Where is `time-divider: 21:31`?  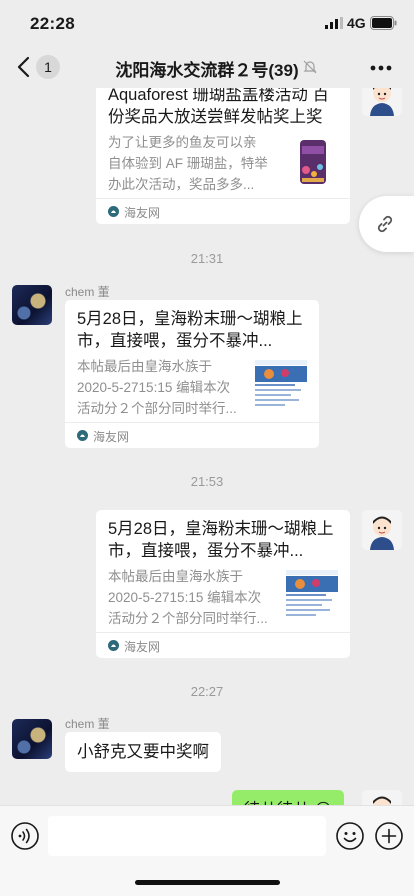
time-divider: 21:31 is located at coordinates (207, 258).